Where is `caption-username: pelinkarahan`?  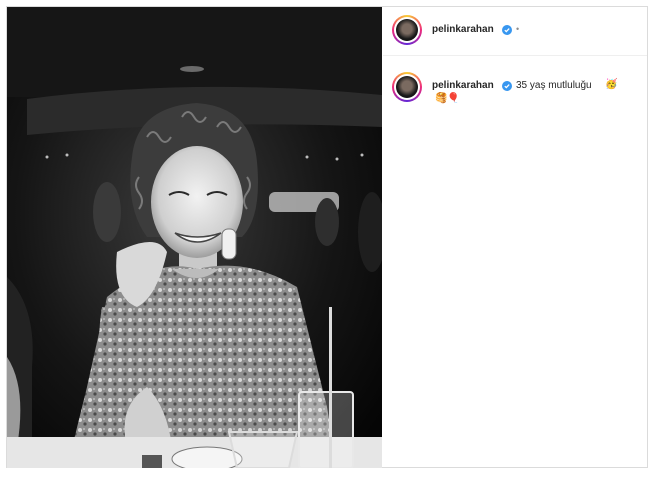 caption-username: pelinkarahan is located at coordinates (463, 85).